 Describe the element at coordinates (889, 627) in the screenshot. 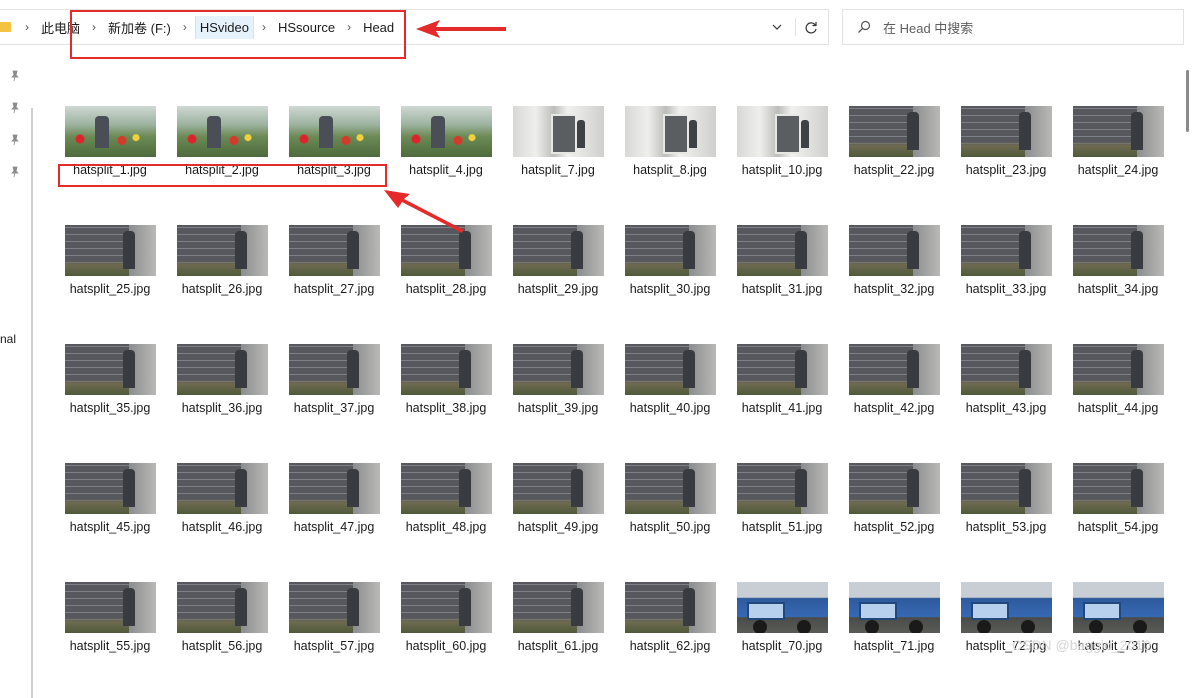

I see `file-item: hatsplit_71.jpg` at that location.